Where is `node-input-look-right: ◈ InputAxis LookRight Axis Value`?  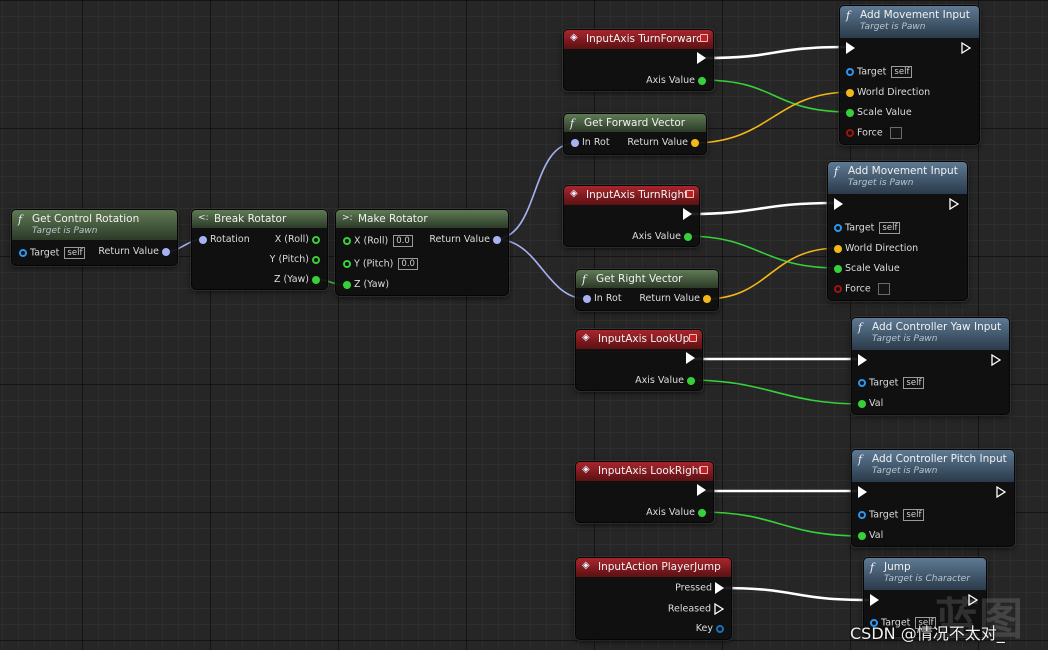
node-input-look-right: ◈ InputAxis LookRight Axis Value is located at coordinates (644, 492).